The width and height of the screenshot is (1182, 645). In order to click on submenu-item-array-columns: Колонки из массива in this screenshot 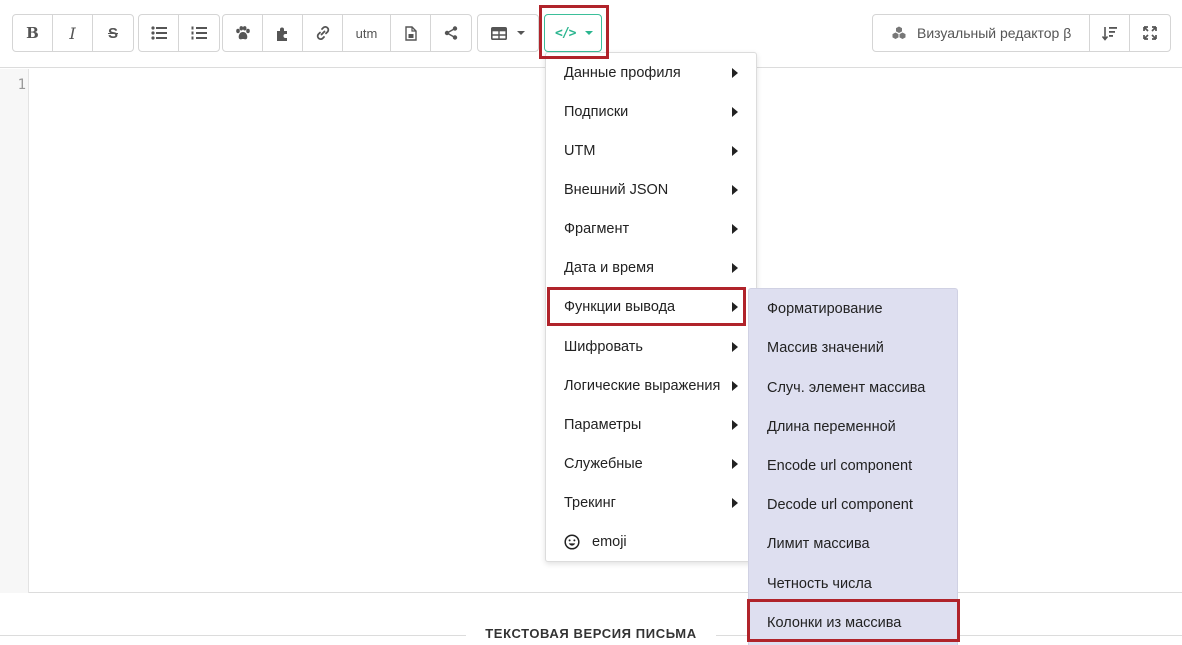, I will do `click(853, 622)`.